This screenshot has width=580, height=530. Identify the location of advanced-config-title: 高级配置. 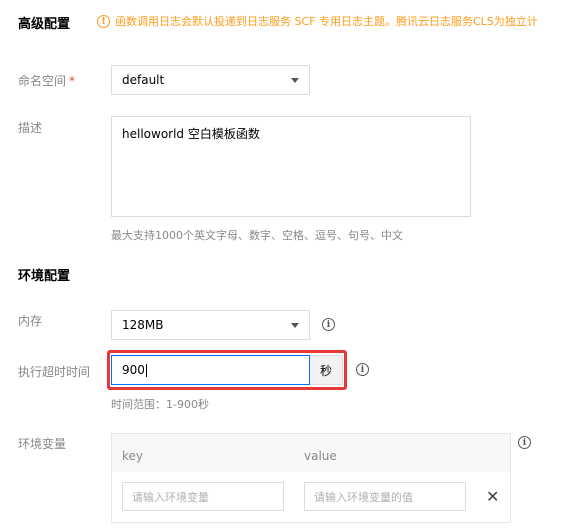
(44, 24).